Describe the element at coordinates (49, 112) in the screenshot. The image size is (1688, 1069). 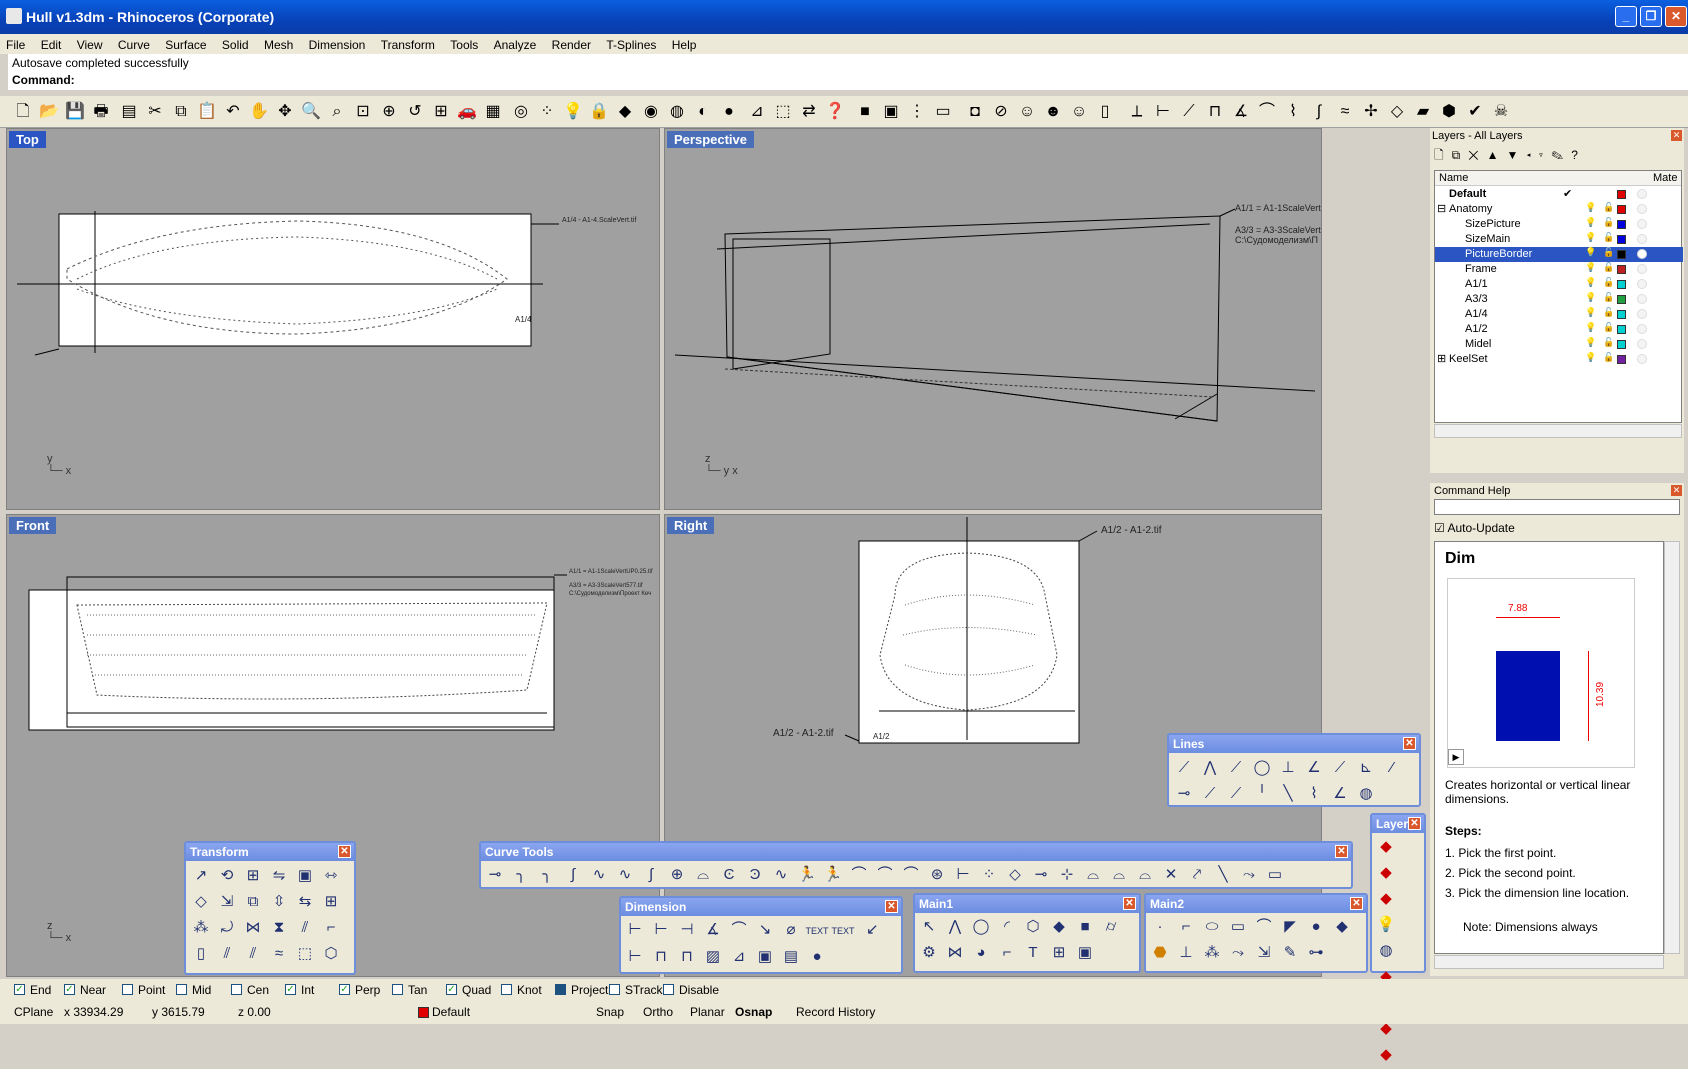
I see `open-icon: 📂` at that location.